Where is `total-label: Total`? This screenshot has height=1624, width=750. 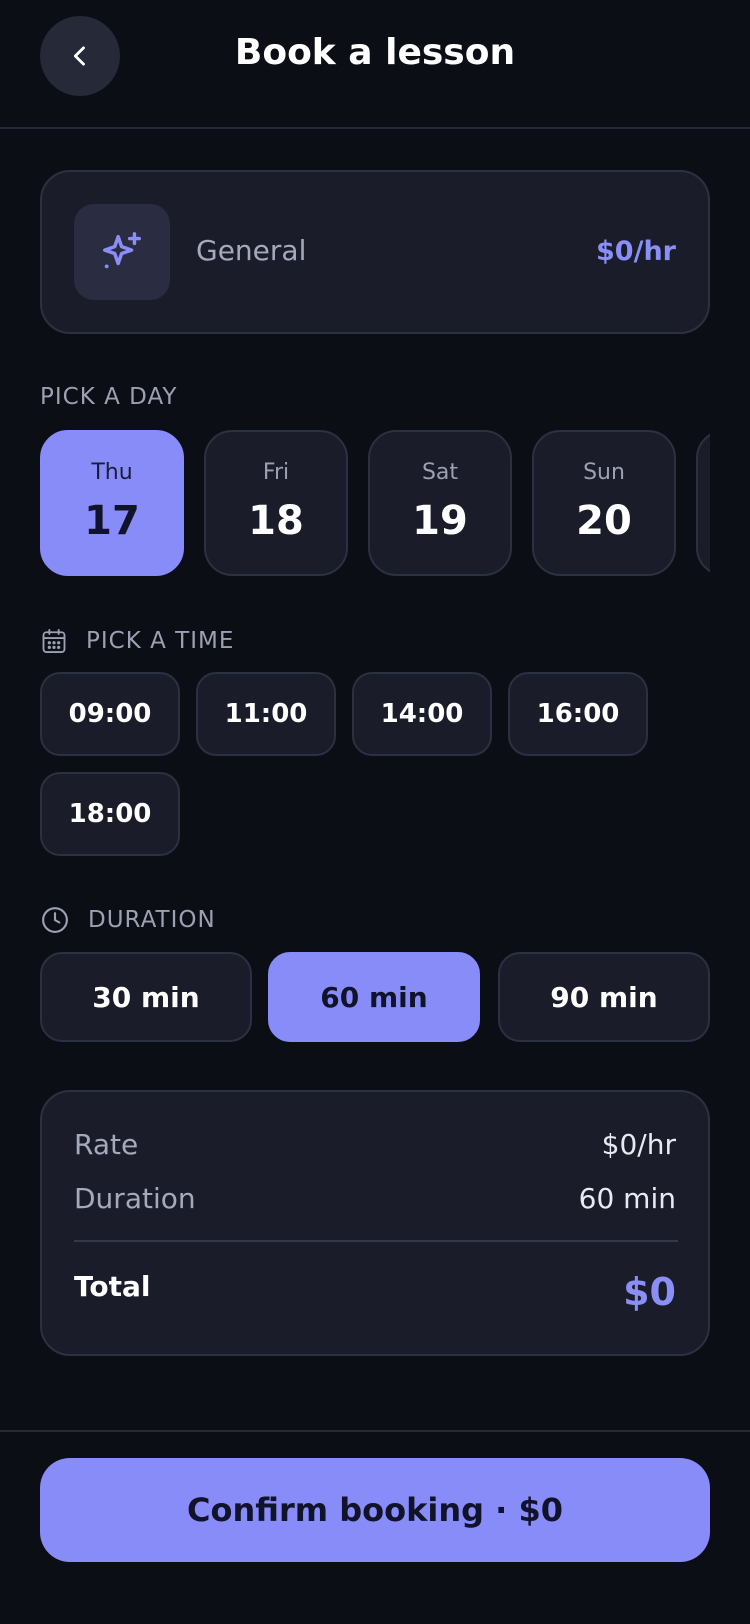 total-label: Total is located at coordinates (112, 1286).